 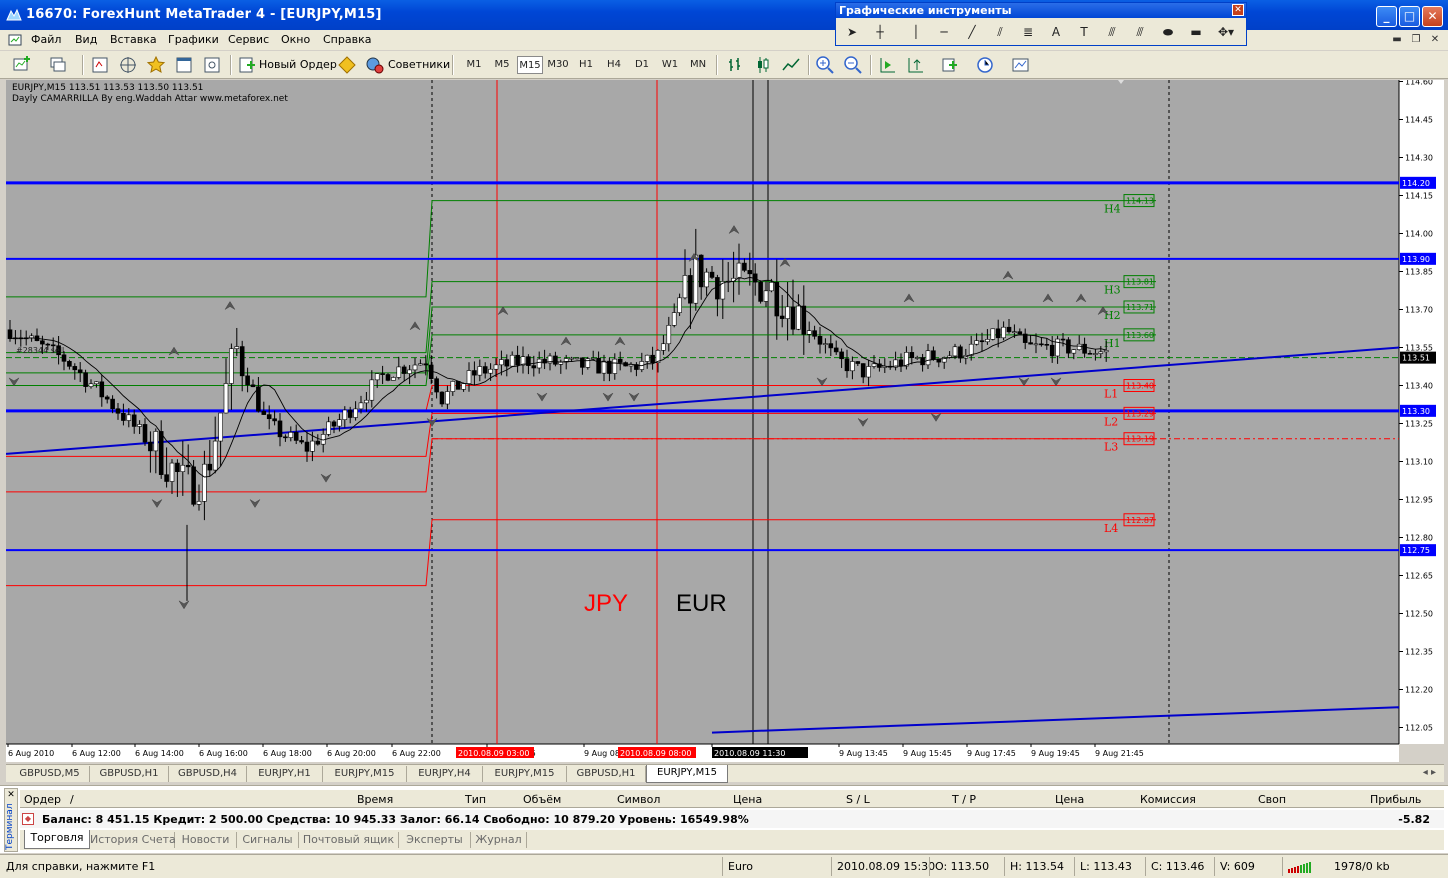 I want to click on column-swap: Своп, so click(x=1272, y=799).